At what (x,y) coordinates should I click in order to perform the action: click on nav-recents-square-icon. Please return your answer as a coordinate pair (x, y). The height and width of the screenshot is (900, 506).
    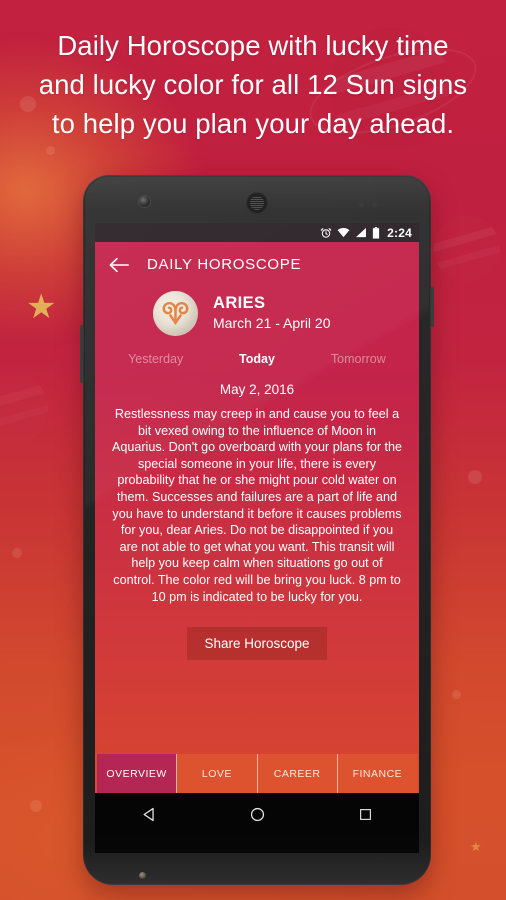
    Looking at the image, I should click on (365, 814).